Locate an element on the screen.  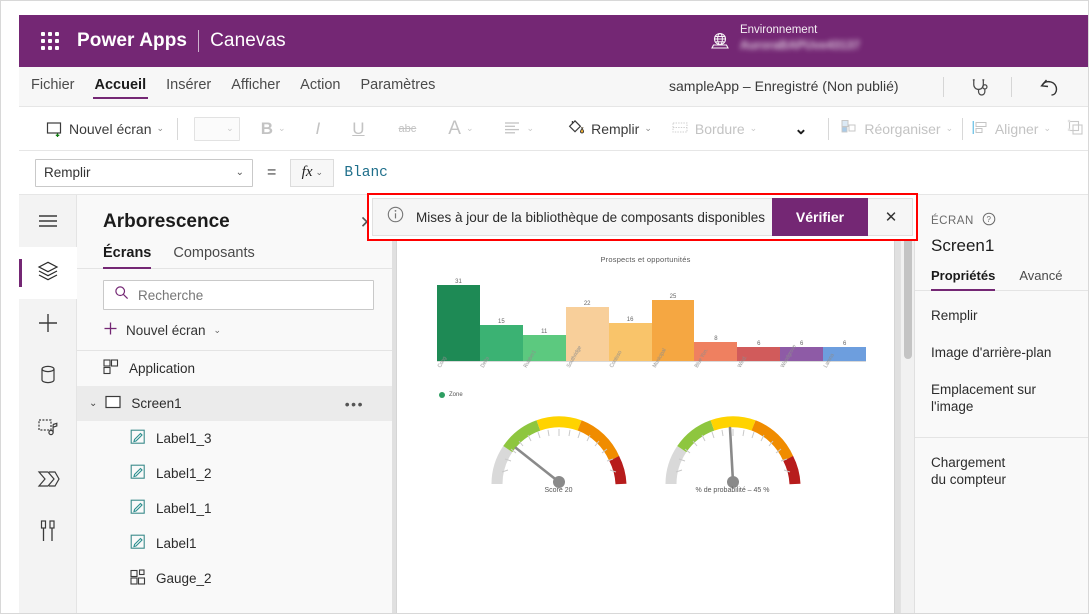
score-gauge: Score 20 is located at coordinates (559, 451).